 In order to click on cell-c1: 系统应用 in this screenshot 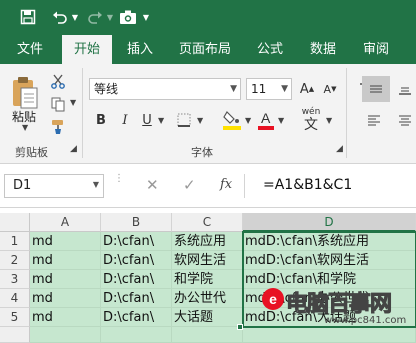, I will do `click(207, 241)`.